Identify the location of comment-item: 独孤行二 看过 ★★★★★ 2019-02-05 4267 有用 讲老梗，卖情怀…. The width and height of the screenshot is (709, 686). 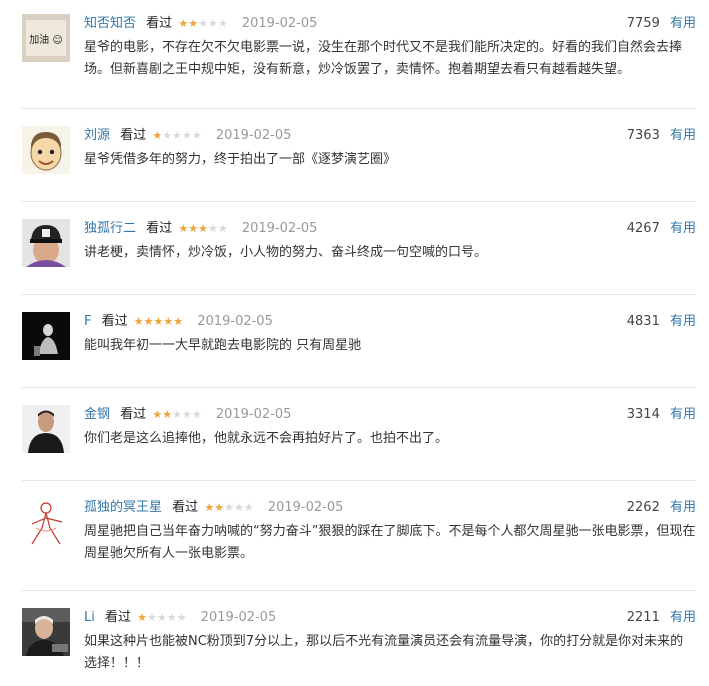
(359, 236).